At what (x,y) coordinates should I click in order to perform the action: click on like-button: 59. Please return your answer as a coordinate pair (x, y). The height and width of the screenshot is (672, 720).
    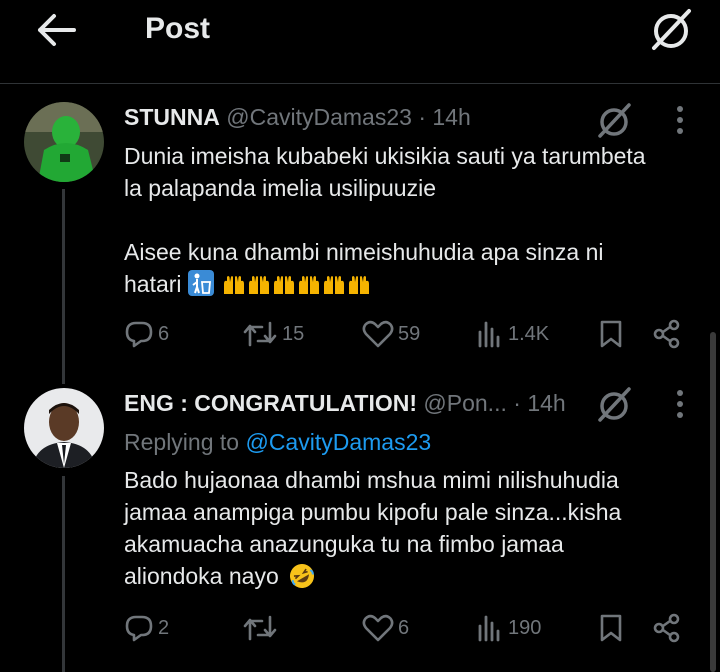
    Looking at the image, I should click on (391, 334).